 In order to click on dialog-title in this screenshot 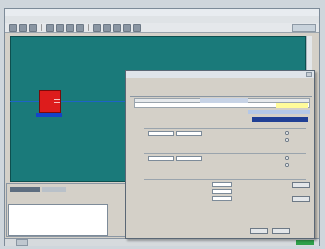, I will do `click(220, 74)`.